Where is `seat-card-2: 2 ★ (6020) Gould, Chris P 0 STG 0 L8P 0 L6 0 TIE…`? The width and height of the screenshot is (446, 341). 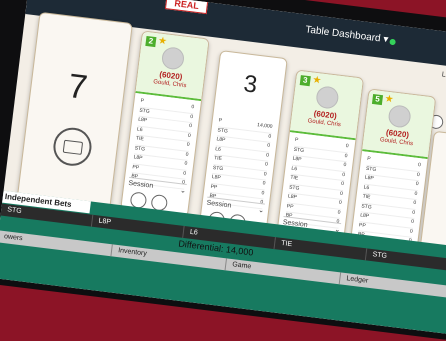
seat-card-2: 2 ★ (6020) Gould, Chris P 0 STG 0 L8P 0 L6 0 TIE… is located at coordinates (165, 124).